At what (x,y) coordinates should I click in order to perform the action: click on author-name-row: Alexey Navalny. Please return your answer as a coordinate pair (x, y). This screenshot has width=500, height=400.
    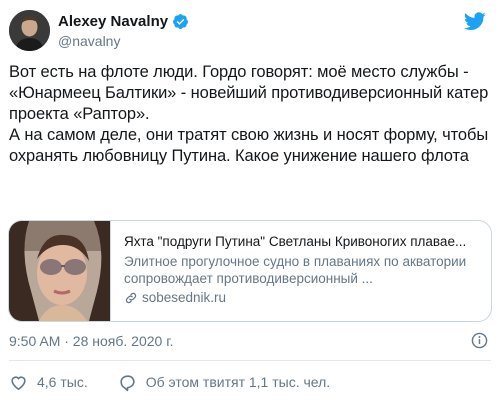
    Looking at the image, I should click on (123, 21).